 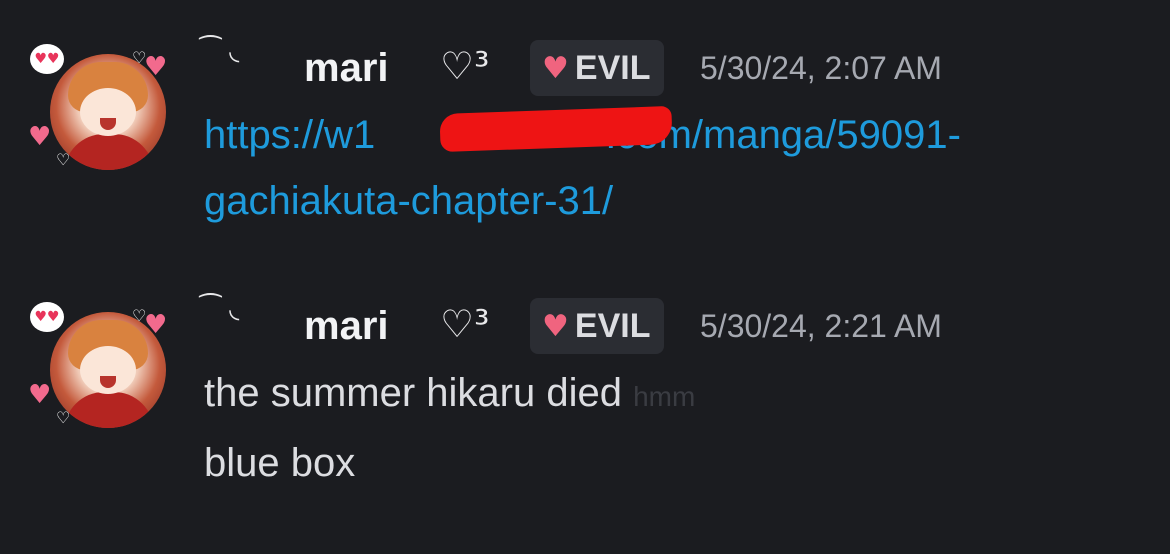 What do you see at coordinates (821, 68) in the screenshot?
I see `timestamp: 5/30/24, 2:07 AM` at bounding box center [821, 68].